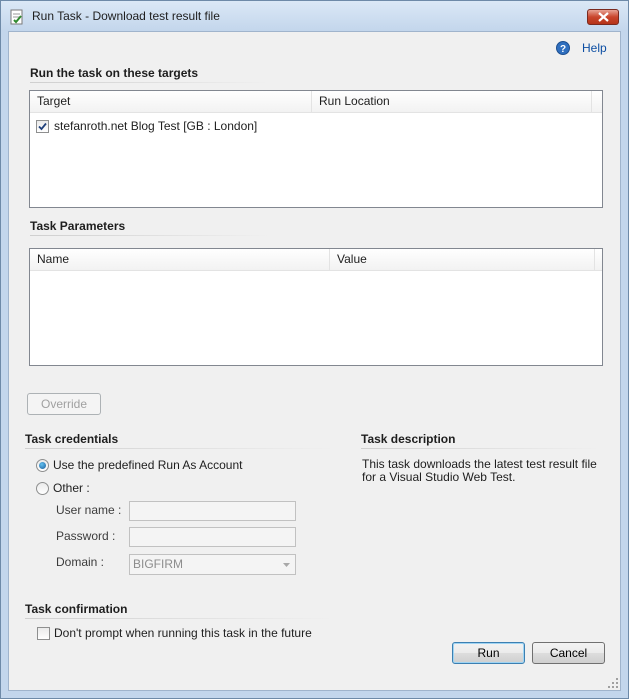 The width and height of the screenshot is (629, 699). I want to click on targets-section-title: Run the task on these targets, so click(114, 73).